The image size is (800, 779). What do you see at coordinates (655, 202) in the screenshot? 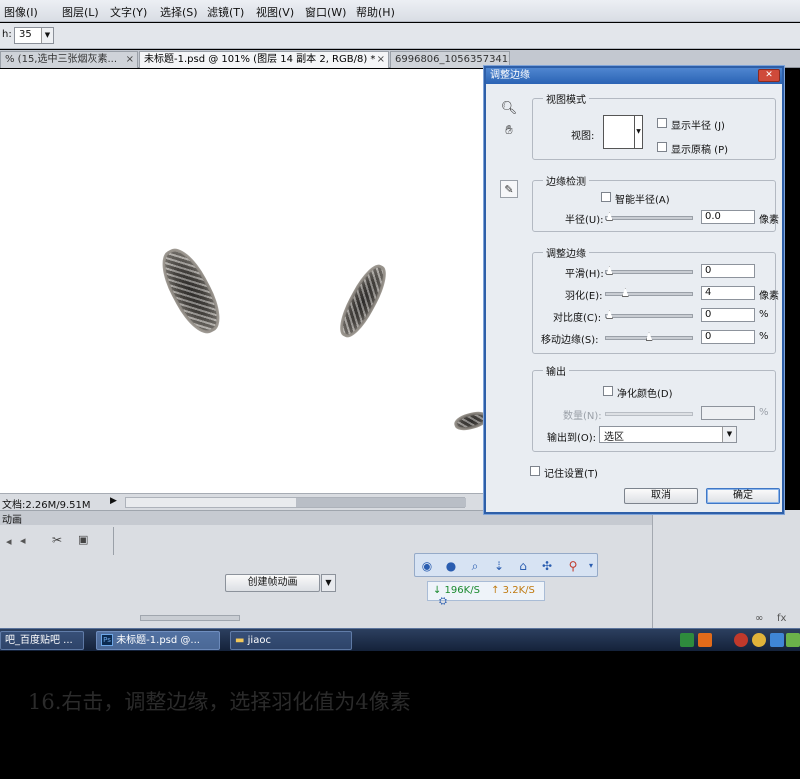
I see `edge-detection-group: 边缘检测 智能半径(A) 半径(U): 0.0 像素` at bounding box center [655, 202].